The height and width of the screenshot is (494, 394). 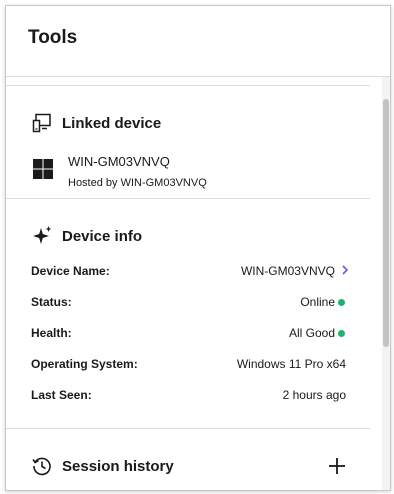 What do you see at coordinates (345, 270) in the screenshot?
I see `chevron-right-icon` at bounding box center [345, 270].